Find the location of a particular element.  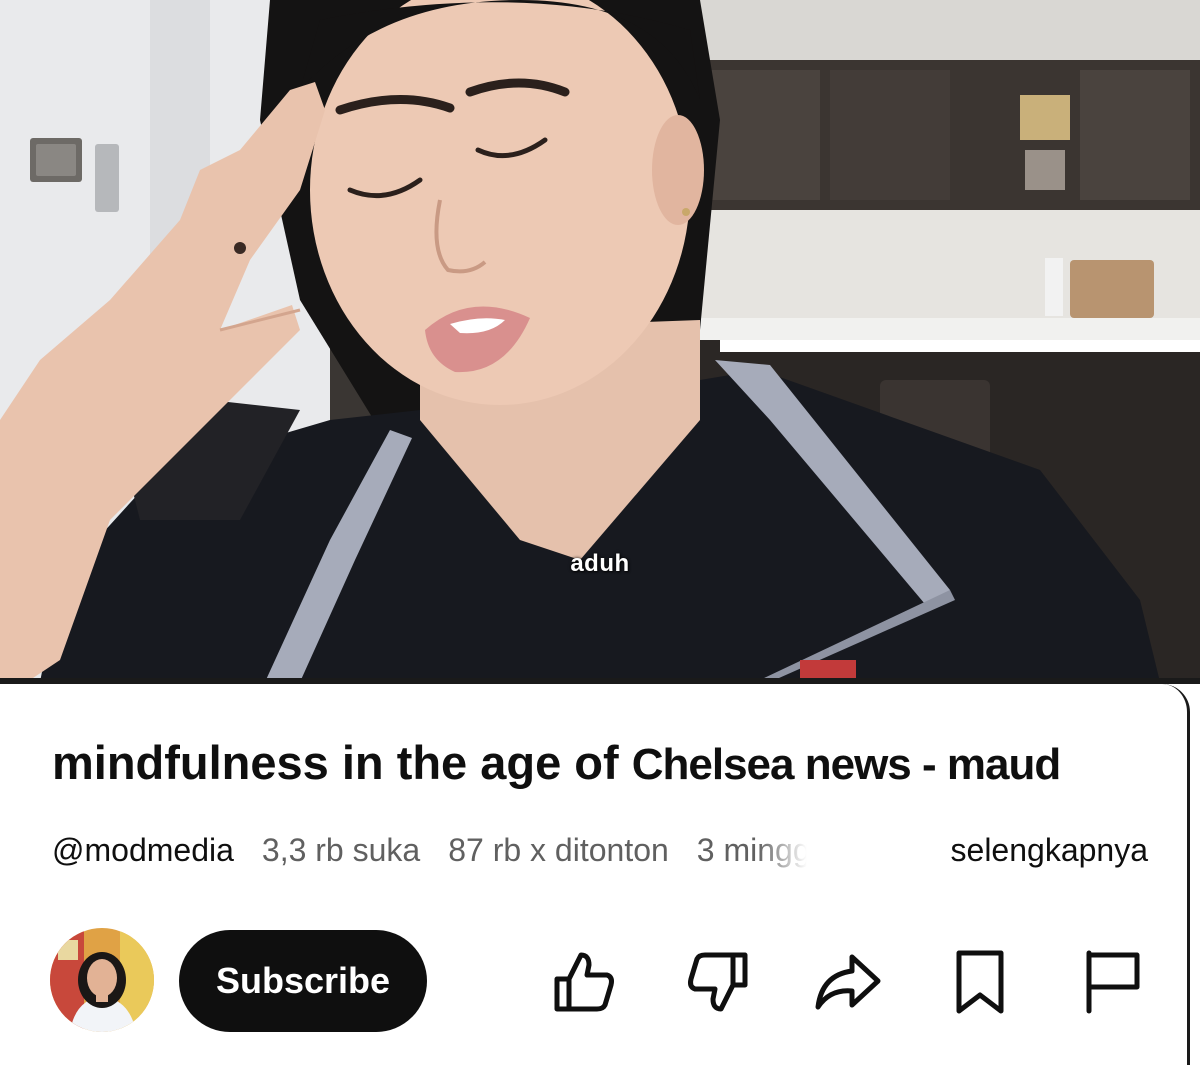

save-icon is located at coordinates (980, 982).